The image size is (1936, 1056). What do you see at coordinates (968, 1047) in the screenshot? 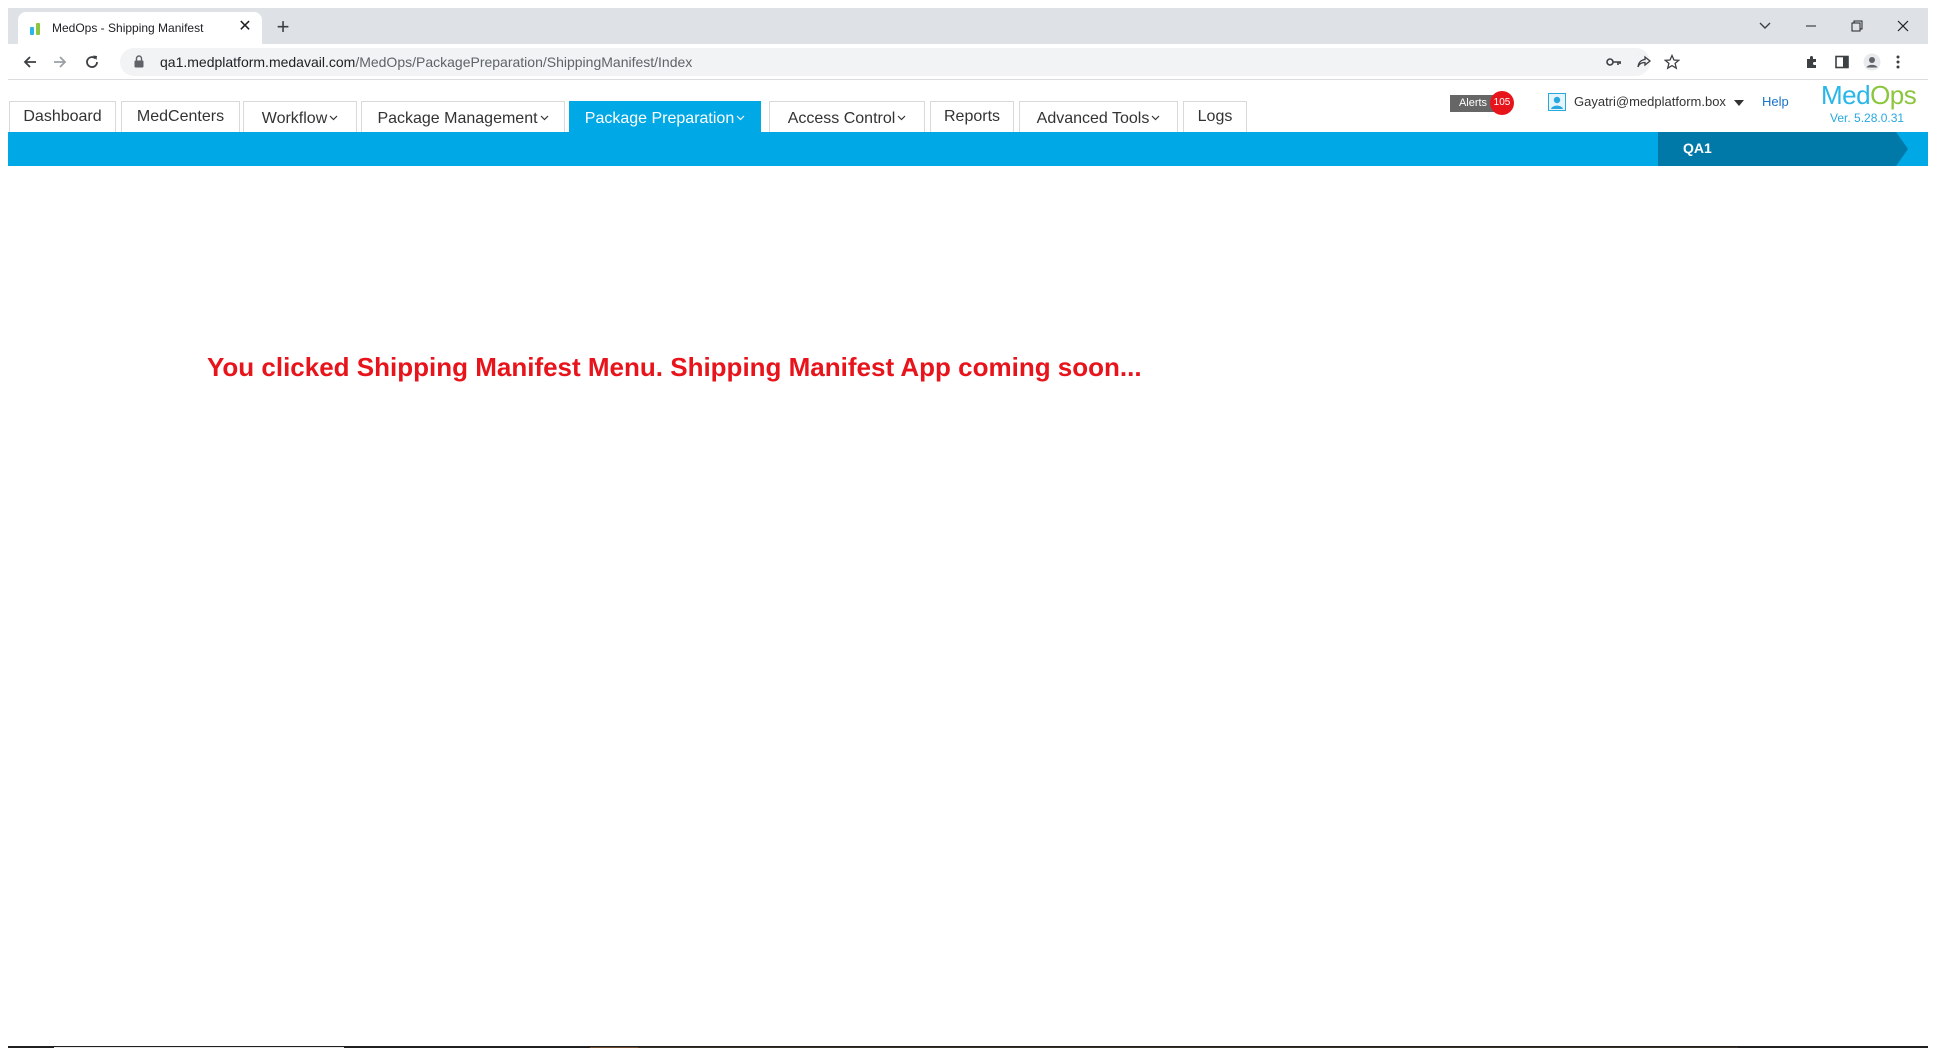
I see `os-taskbar` at bounding box center [968, 1047].